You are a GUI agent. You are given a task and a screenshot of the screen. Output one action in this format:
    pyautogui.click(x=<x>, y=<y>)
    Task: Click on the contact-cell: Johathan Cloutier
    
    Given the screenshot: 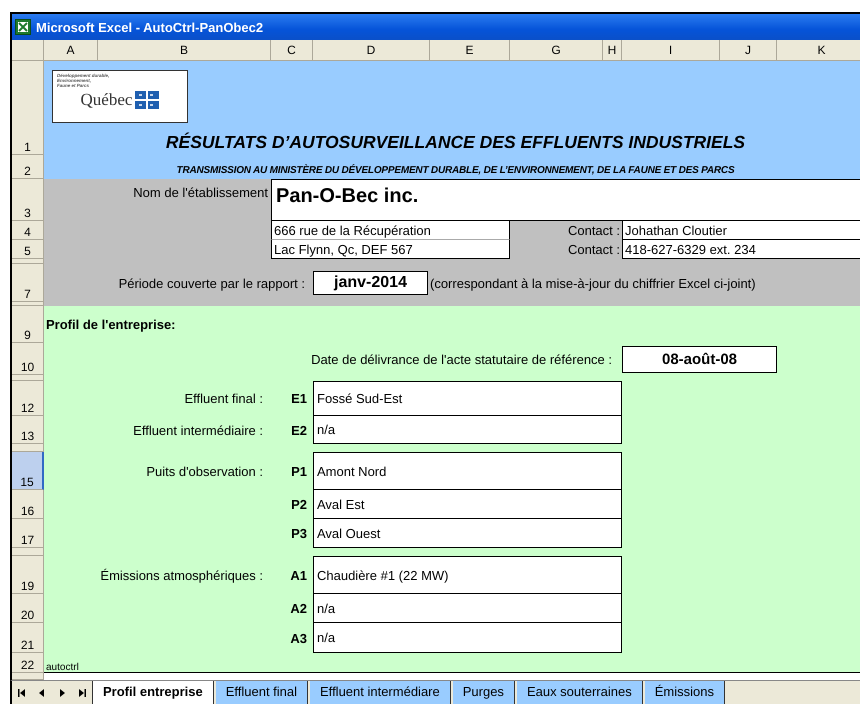 What is the action you would take?
    pyautogui.click(x=741, y=230)
    